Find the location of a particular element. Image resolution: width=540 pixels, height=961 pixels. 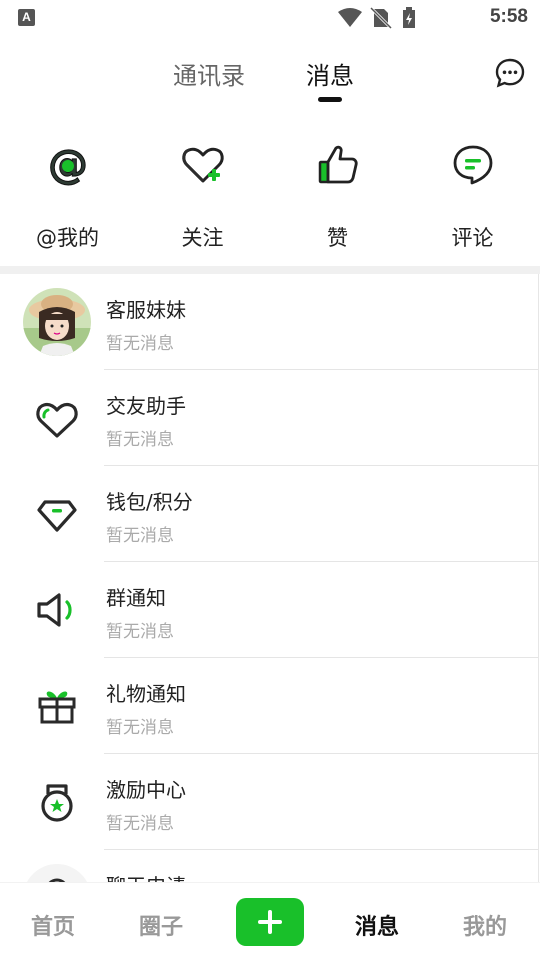

quick-action-label: 关注 is located at coordinates (202, 238).